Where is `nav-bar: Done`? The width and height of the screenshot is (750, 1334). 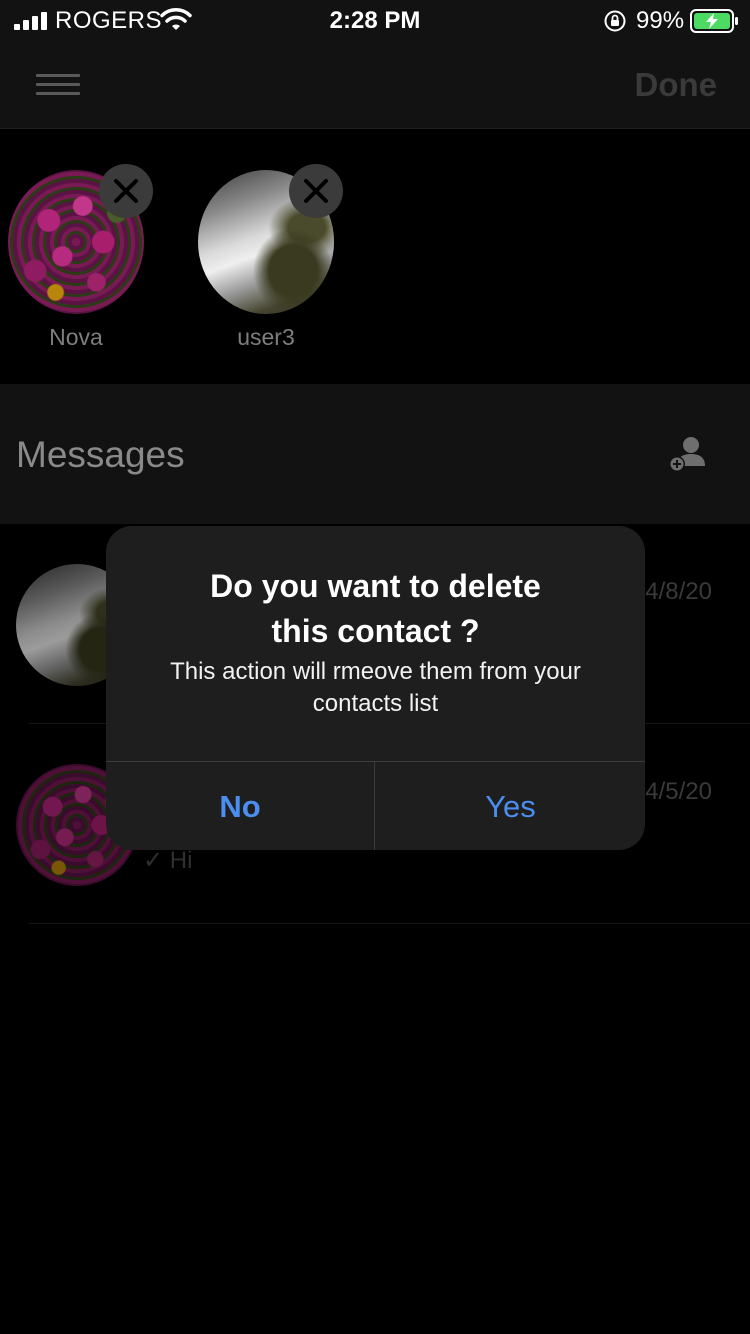 nav-bar: Done is located at coordinates (375, 85).